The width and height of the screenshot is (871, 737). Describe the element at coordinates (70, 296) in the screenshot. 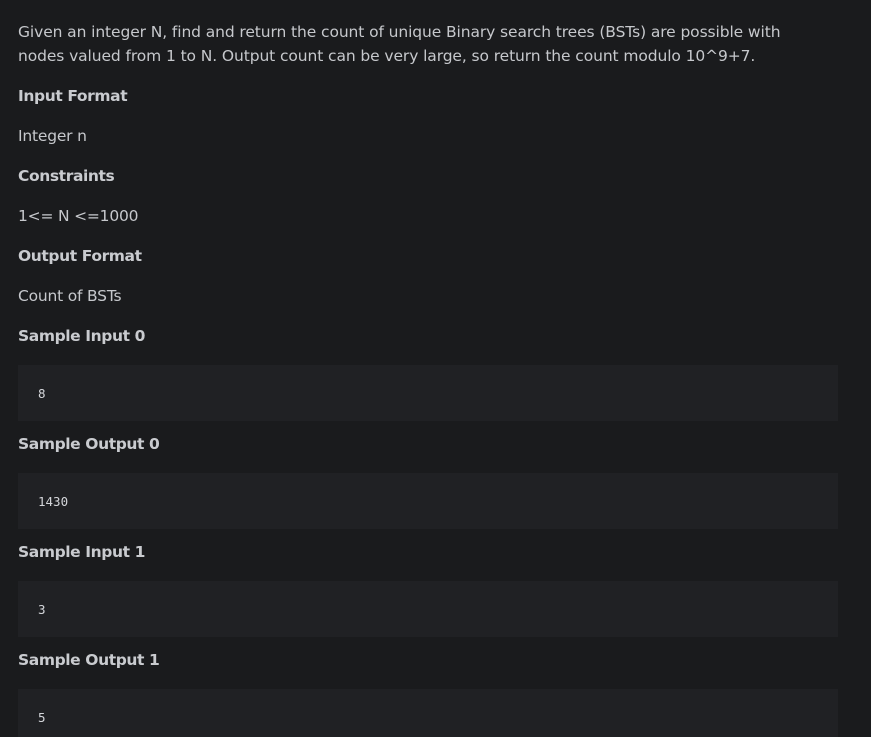

I see `output-format-text: Count of BSTs` at that location.